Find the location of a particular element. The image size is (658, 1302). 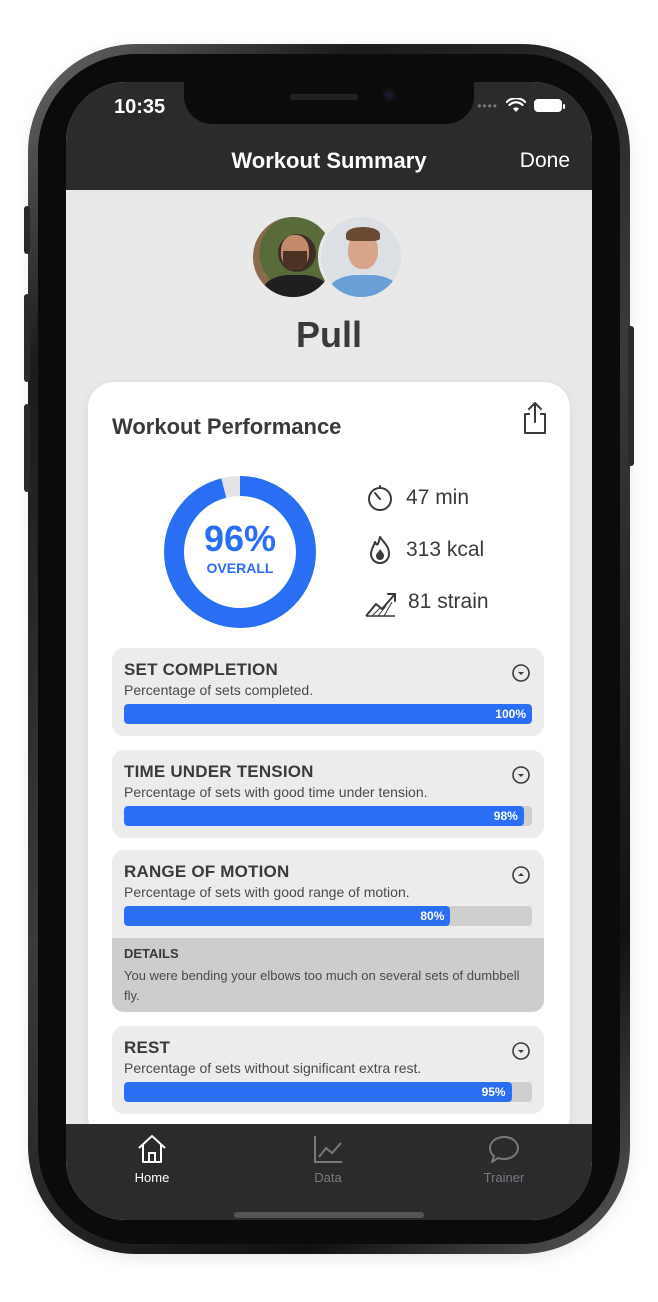

tab-bar: Home Data Trainer is located at coordinates (329, 1172).